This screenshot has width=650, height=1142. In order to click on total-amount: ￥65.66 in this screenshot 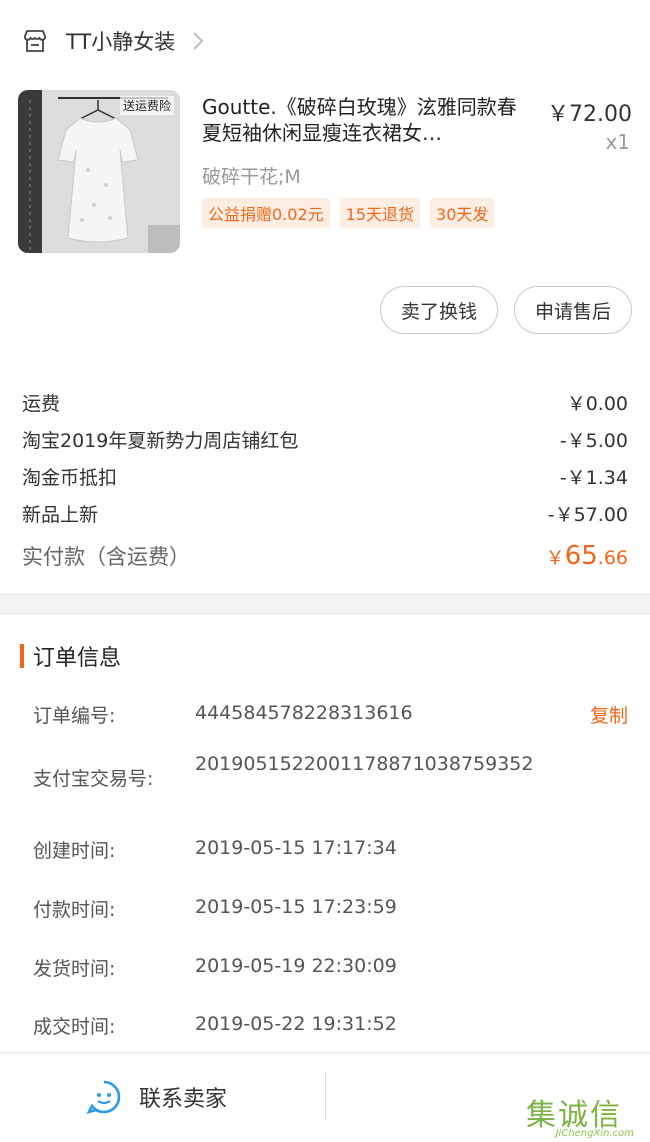, I will do `click(587, 556)`.